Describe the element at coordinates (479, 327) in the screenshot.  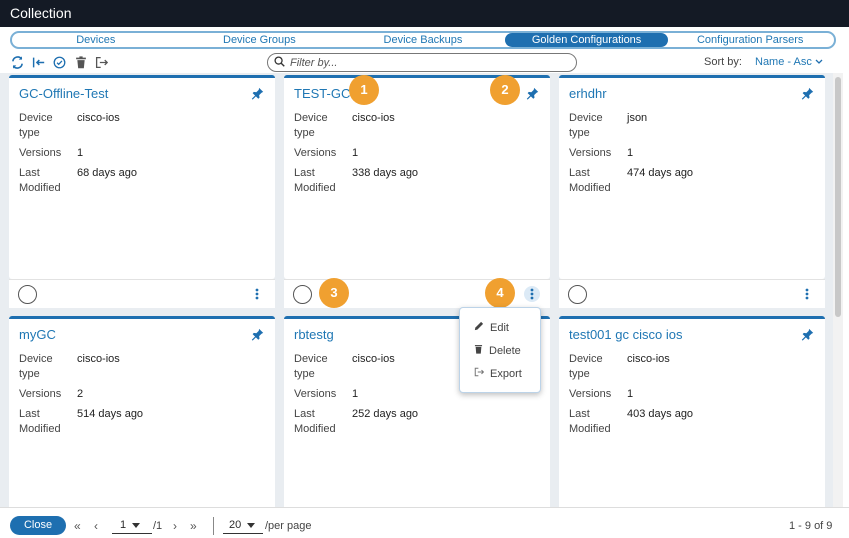
I see `edit-icon` at that location.